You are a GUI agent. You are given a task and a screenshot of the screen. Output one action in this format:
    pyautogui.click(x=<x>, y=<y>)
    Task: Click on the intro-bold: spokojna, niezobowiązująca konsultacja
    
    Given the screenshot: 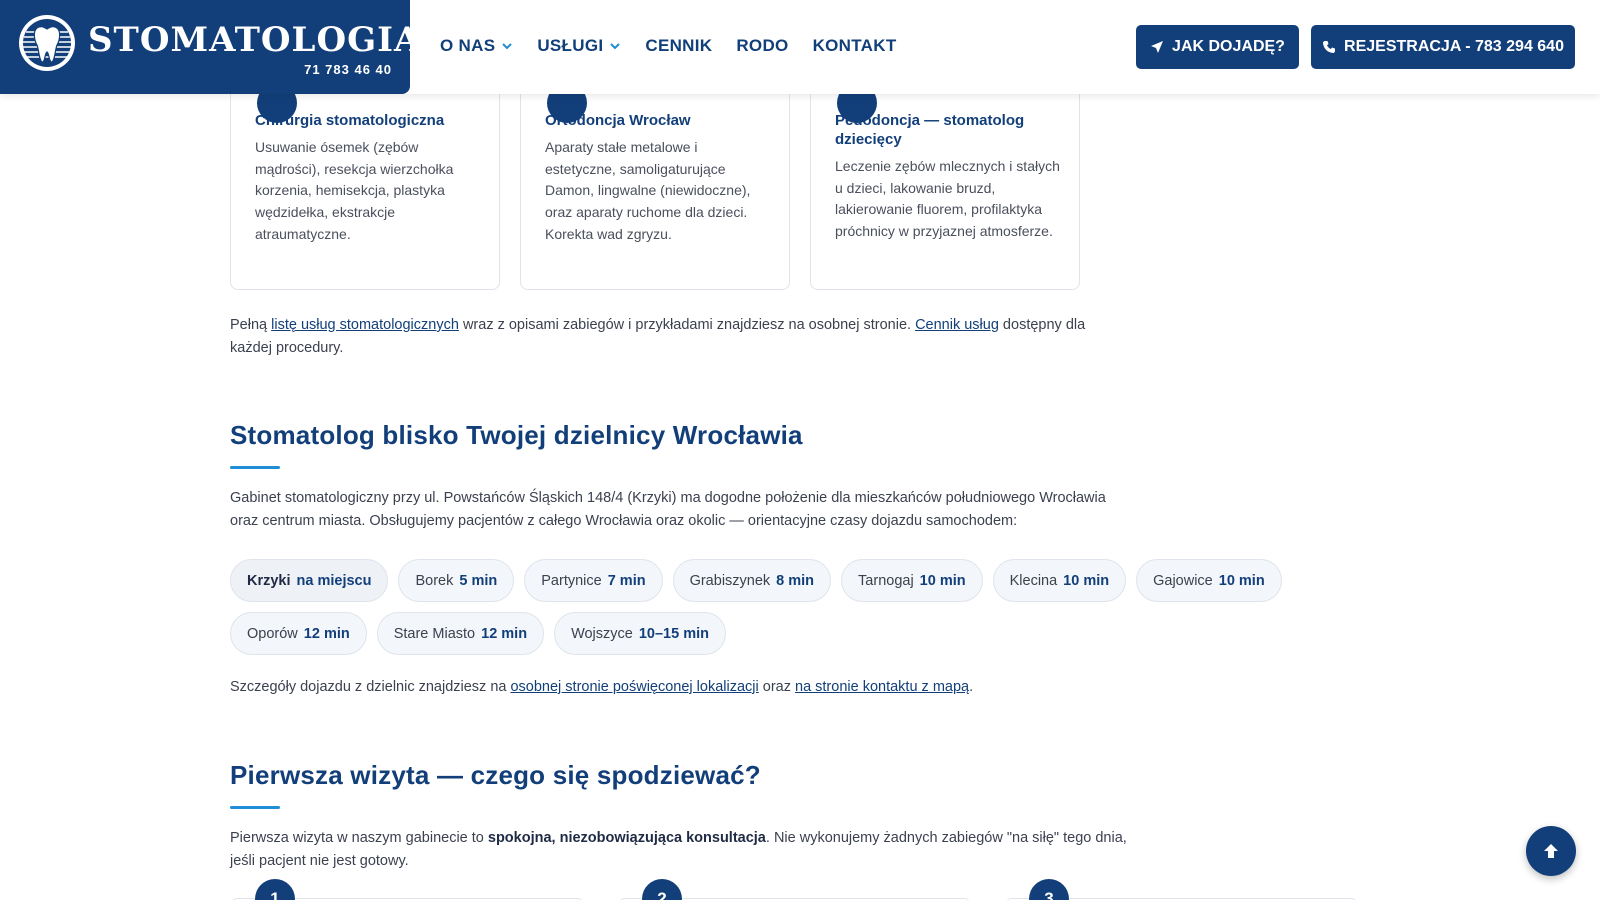 What is the action you would take?
    pyautogui.click(x=626, y=838)
    